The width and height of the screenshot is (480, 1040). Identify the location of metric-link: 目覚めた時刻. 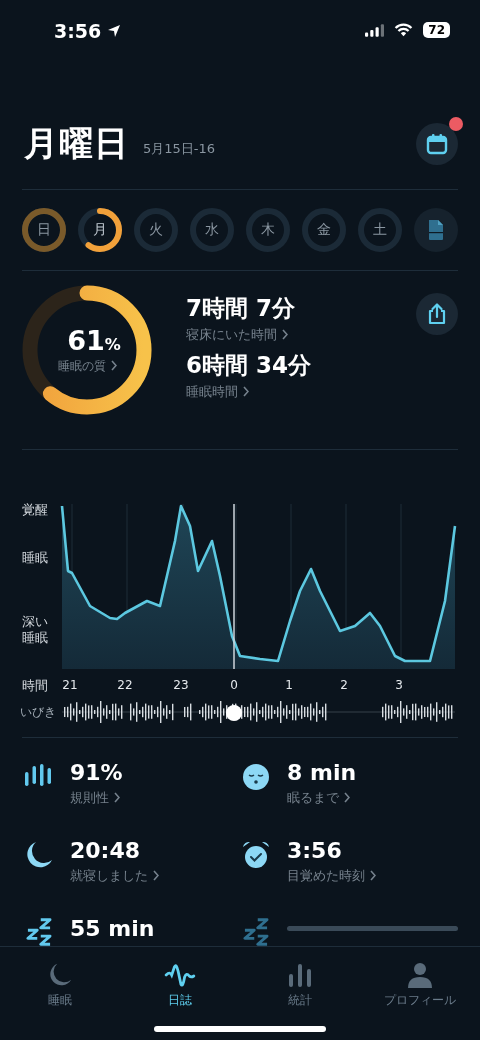
(372, 876).